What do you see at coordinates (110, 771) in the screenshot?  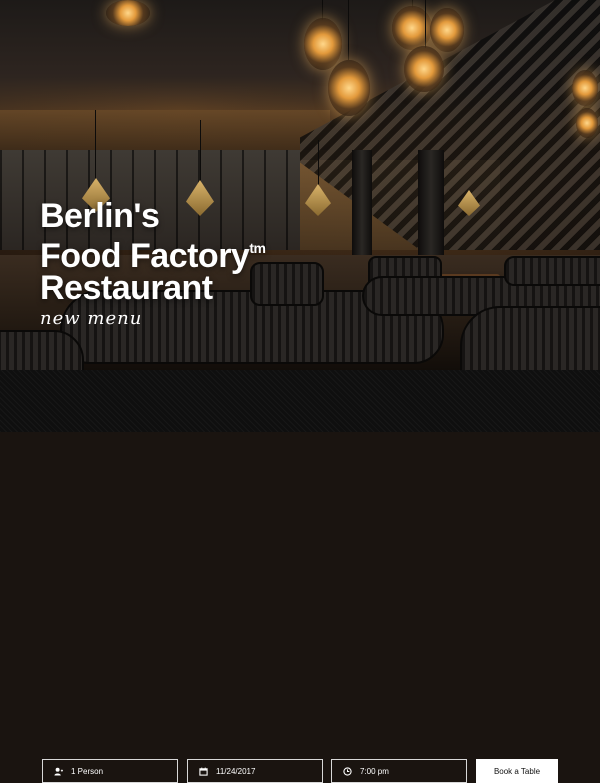 I see `guests-select: 1 Person` at bounding box center [110, 771].